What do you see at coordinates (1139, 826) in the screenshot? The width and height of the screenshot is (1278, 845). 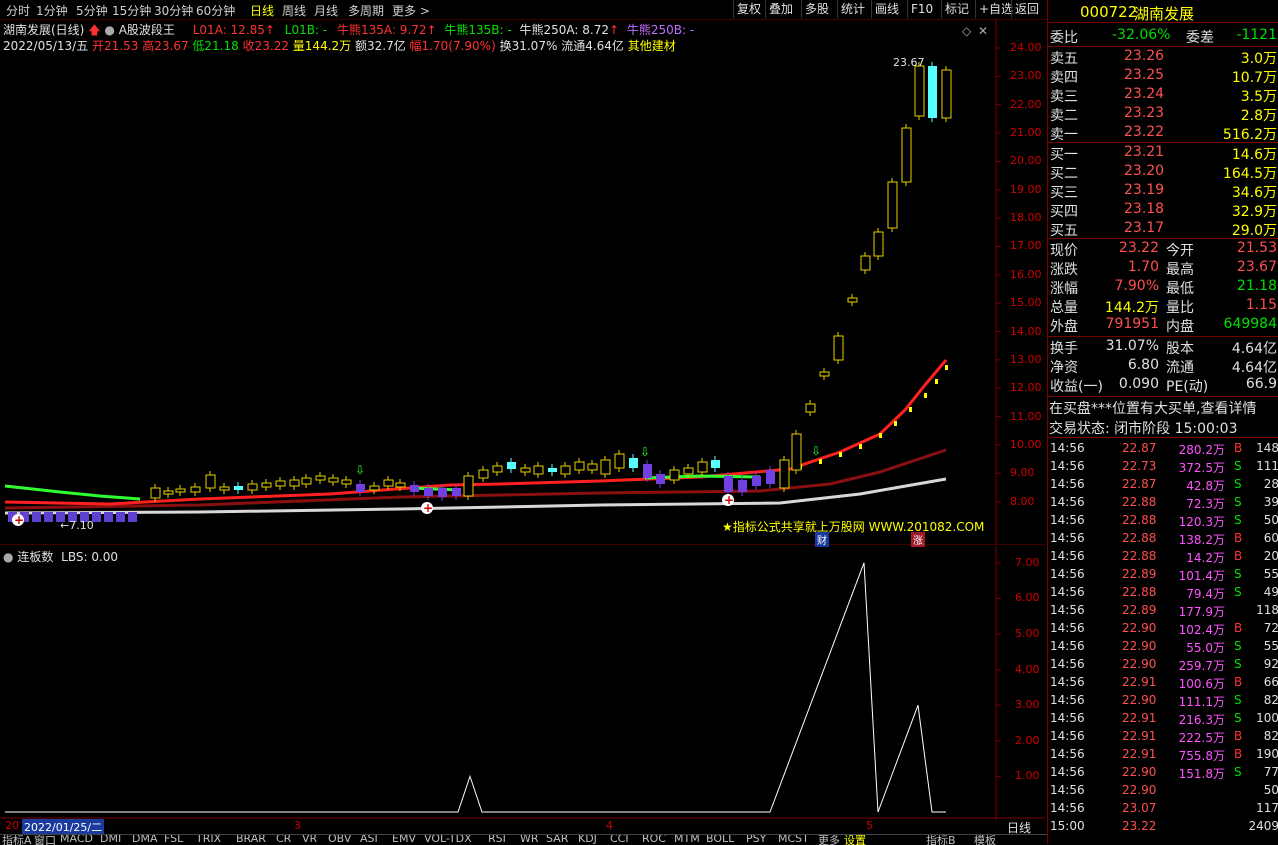 I see `tick-price: 23.22` at bounding box center [1139, 826].